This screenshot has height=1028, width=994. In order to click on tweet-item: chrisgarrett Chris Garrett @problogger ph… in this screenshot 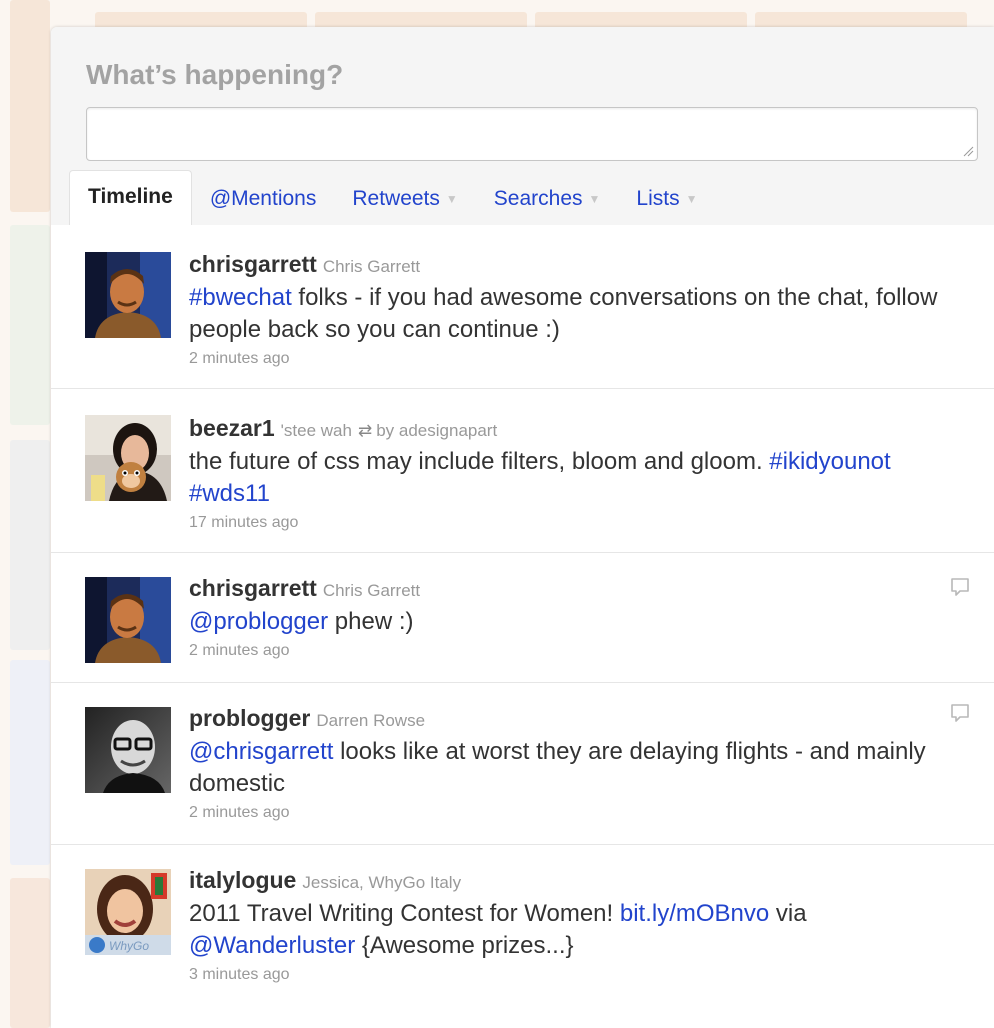, I will do `click(522, 618)`.